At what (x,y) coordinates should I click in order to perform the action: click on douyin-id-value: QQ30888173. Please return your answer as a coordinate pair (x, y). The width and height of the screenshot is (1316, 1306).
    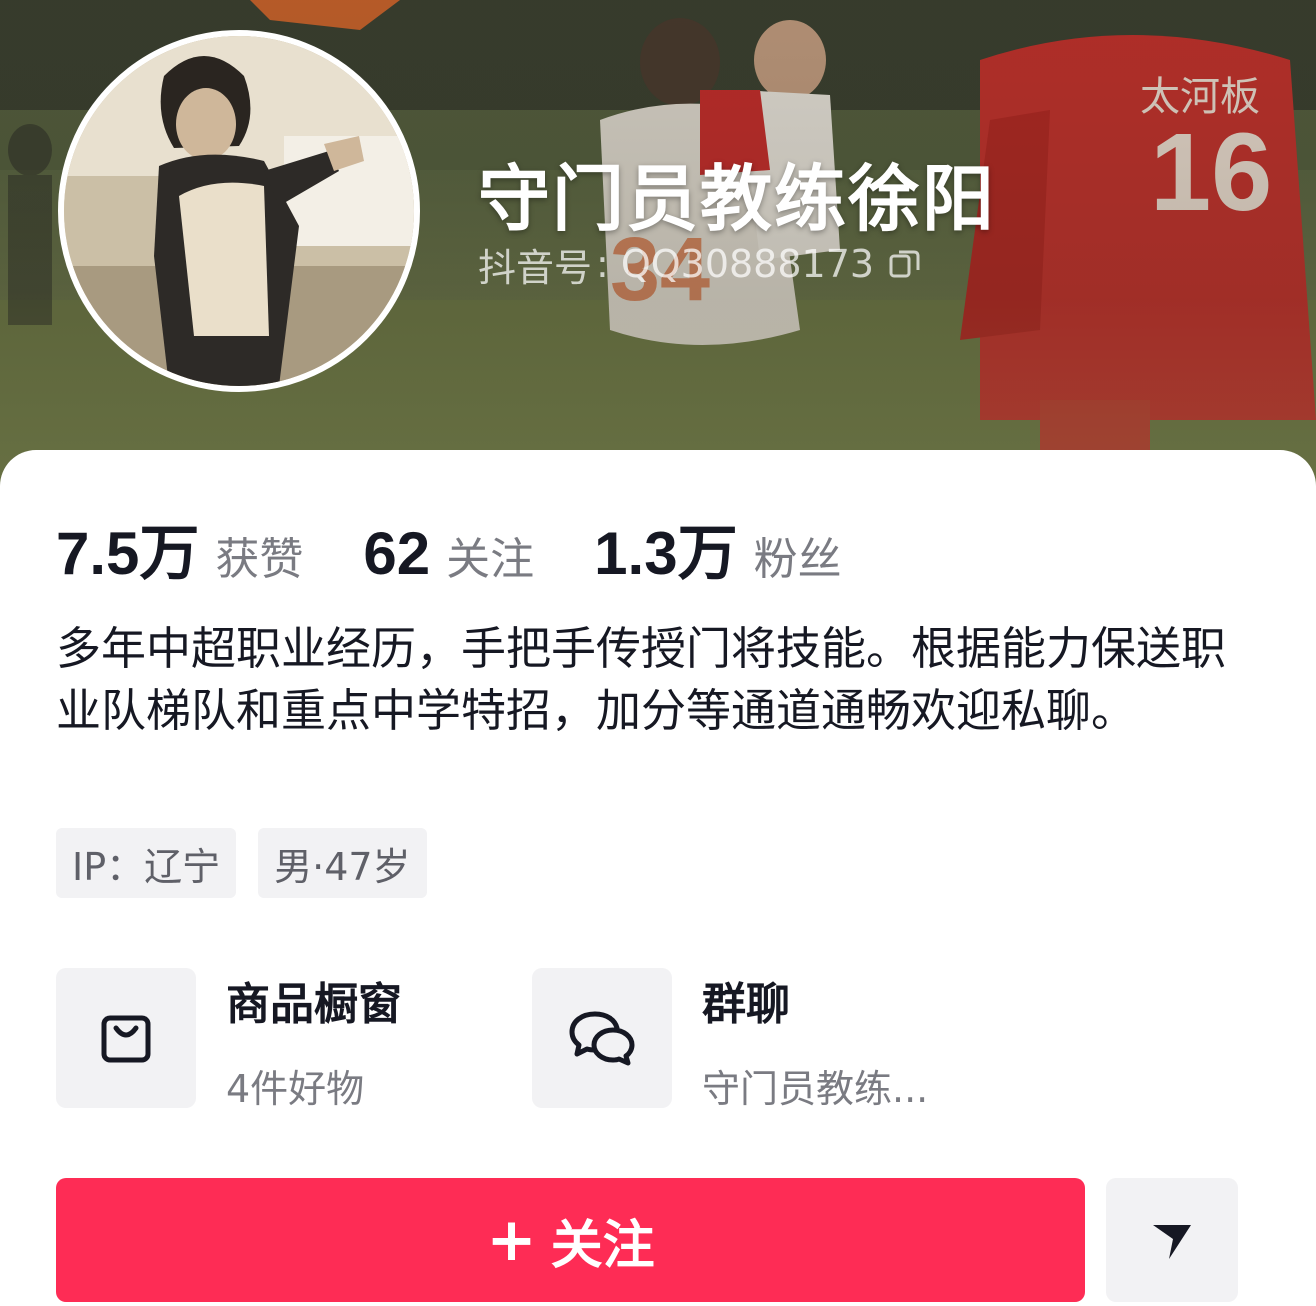
    Looking at the image, I should click on (747, 264).